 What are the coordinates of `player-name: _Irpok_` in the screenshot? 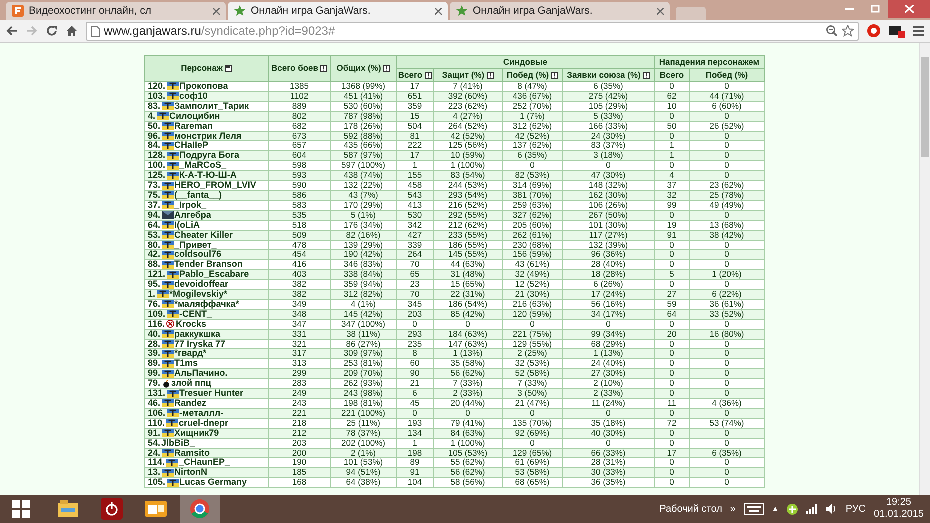 It's located at (190, 205).